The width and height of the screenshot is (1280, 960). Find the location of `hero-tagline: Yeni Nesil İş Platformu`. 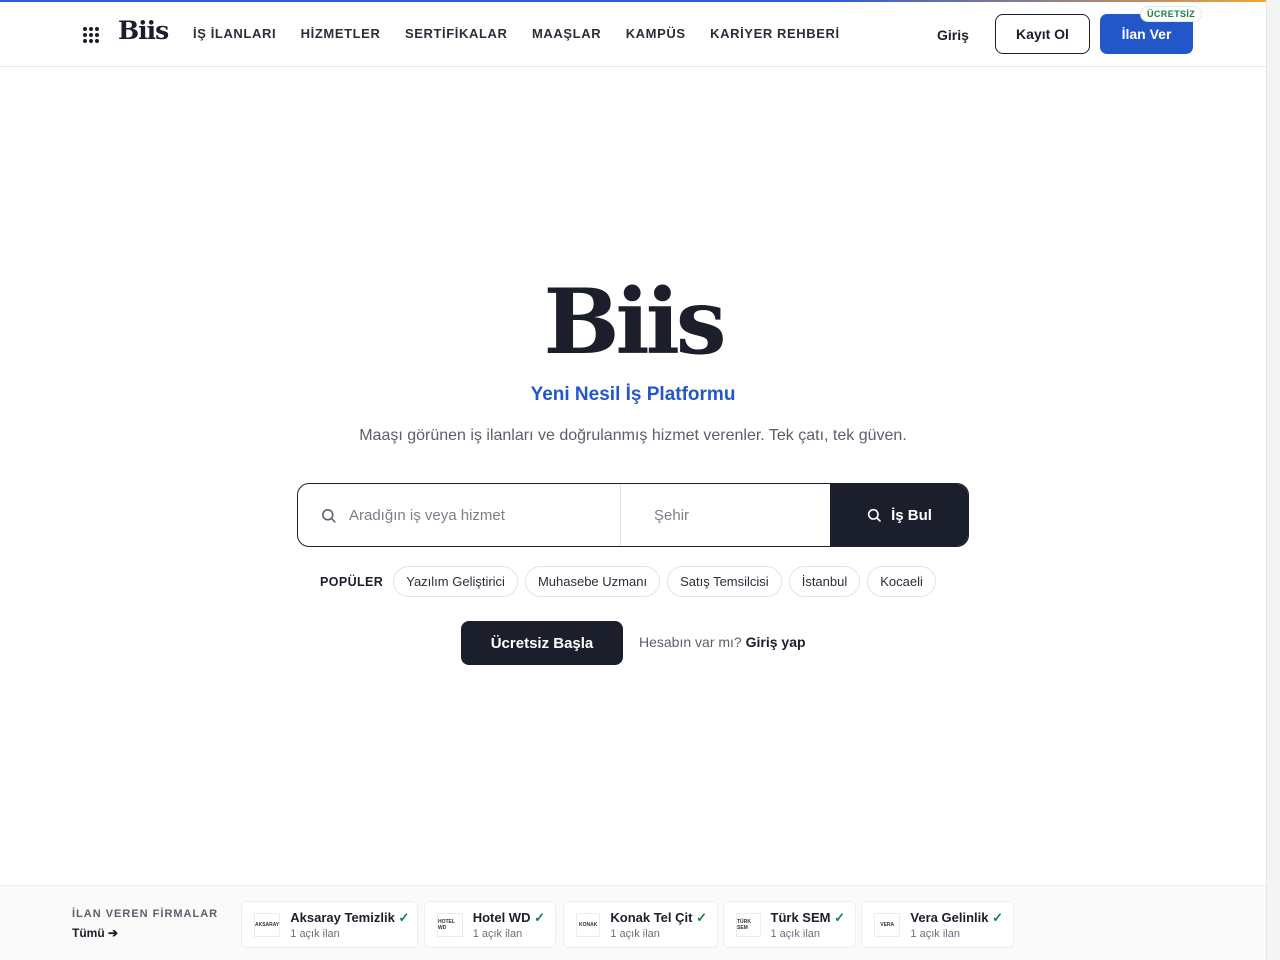

hero-tagline: Yeni Nesil İş Platformu is located at coordinates (633, 394).